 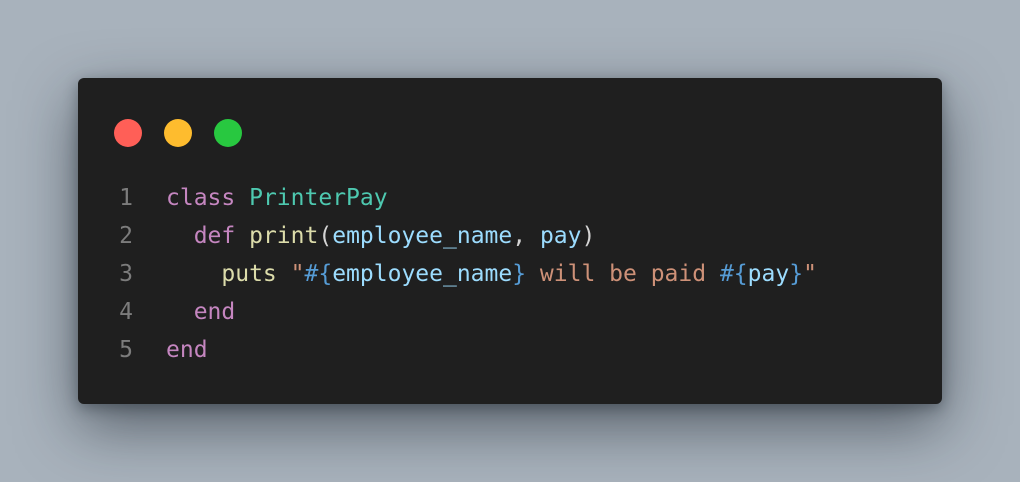 What do you see at coordinates (126, 274) in the screenshot?
I see `line-number: 3` at bounding box center [126, 274].